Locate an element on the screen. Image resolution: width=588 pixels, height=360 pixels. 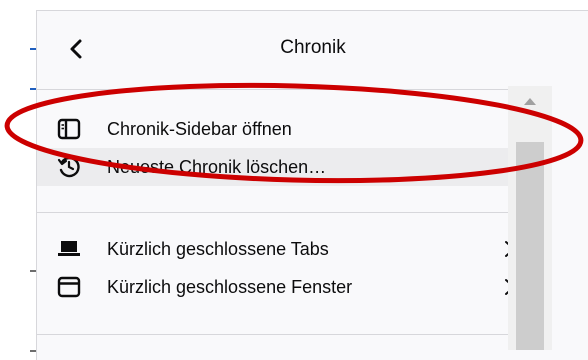
tab-icon is located at coordinates (69, 248).